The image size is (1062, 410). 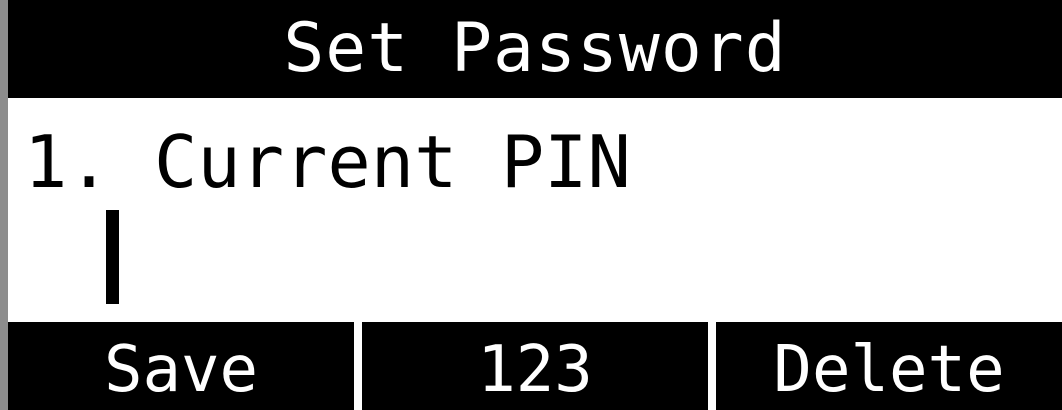 I want to click on save-button-label: Save, so click(x=181, y=370).